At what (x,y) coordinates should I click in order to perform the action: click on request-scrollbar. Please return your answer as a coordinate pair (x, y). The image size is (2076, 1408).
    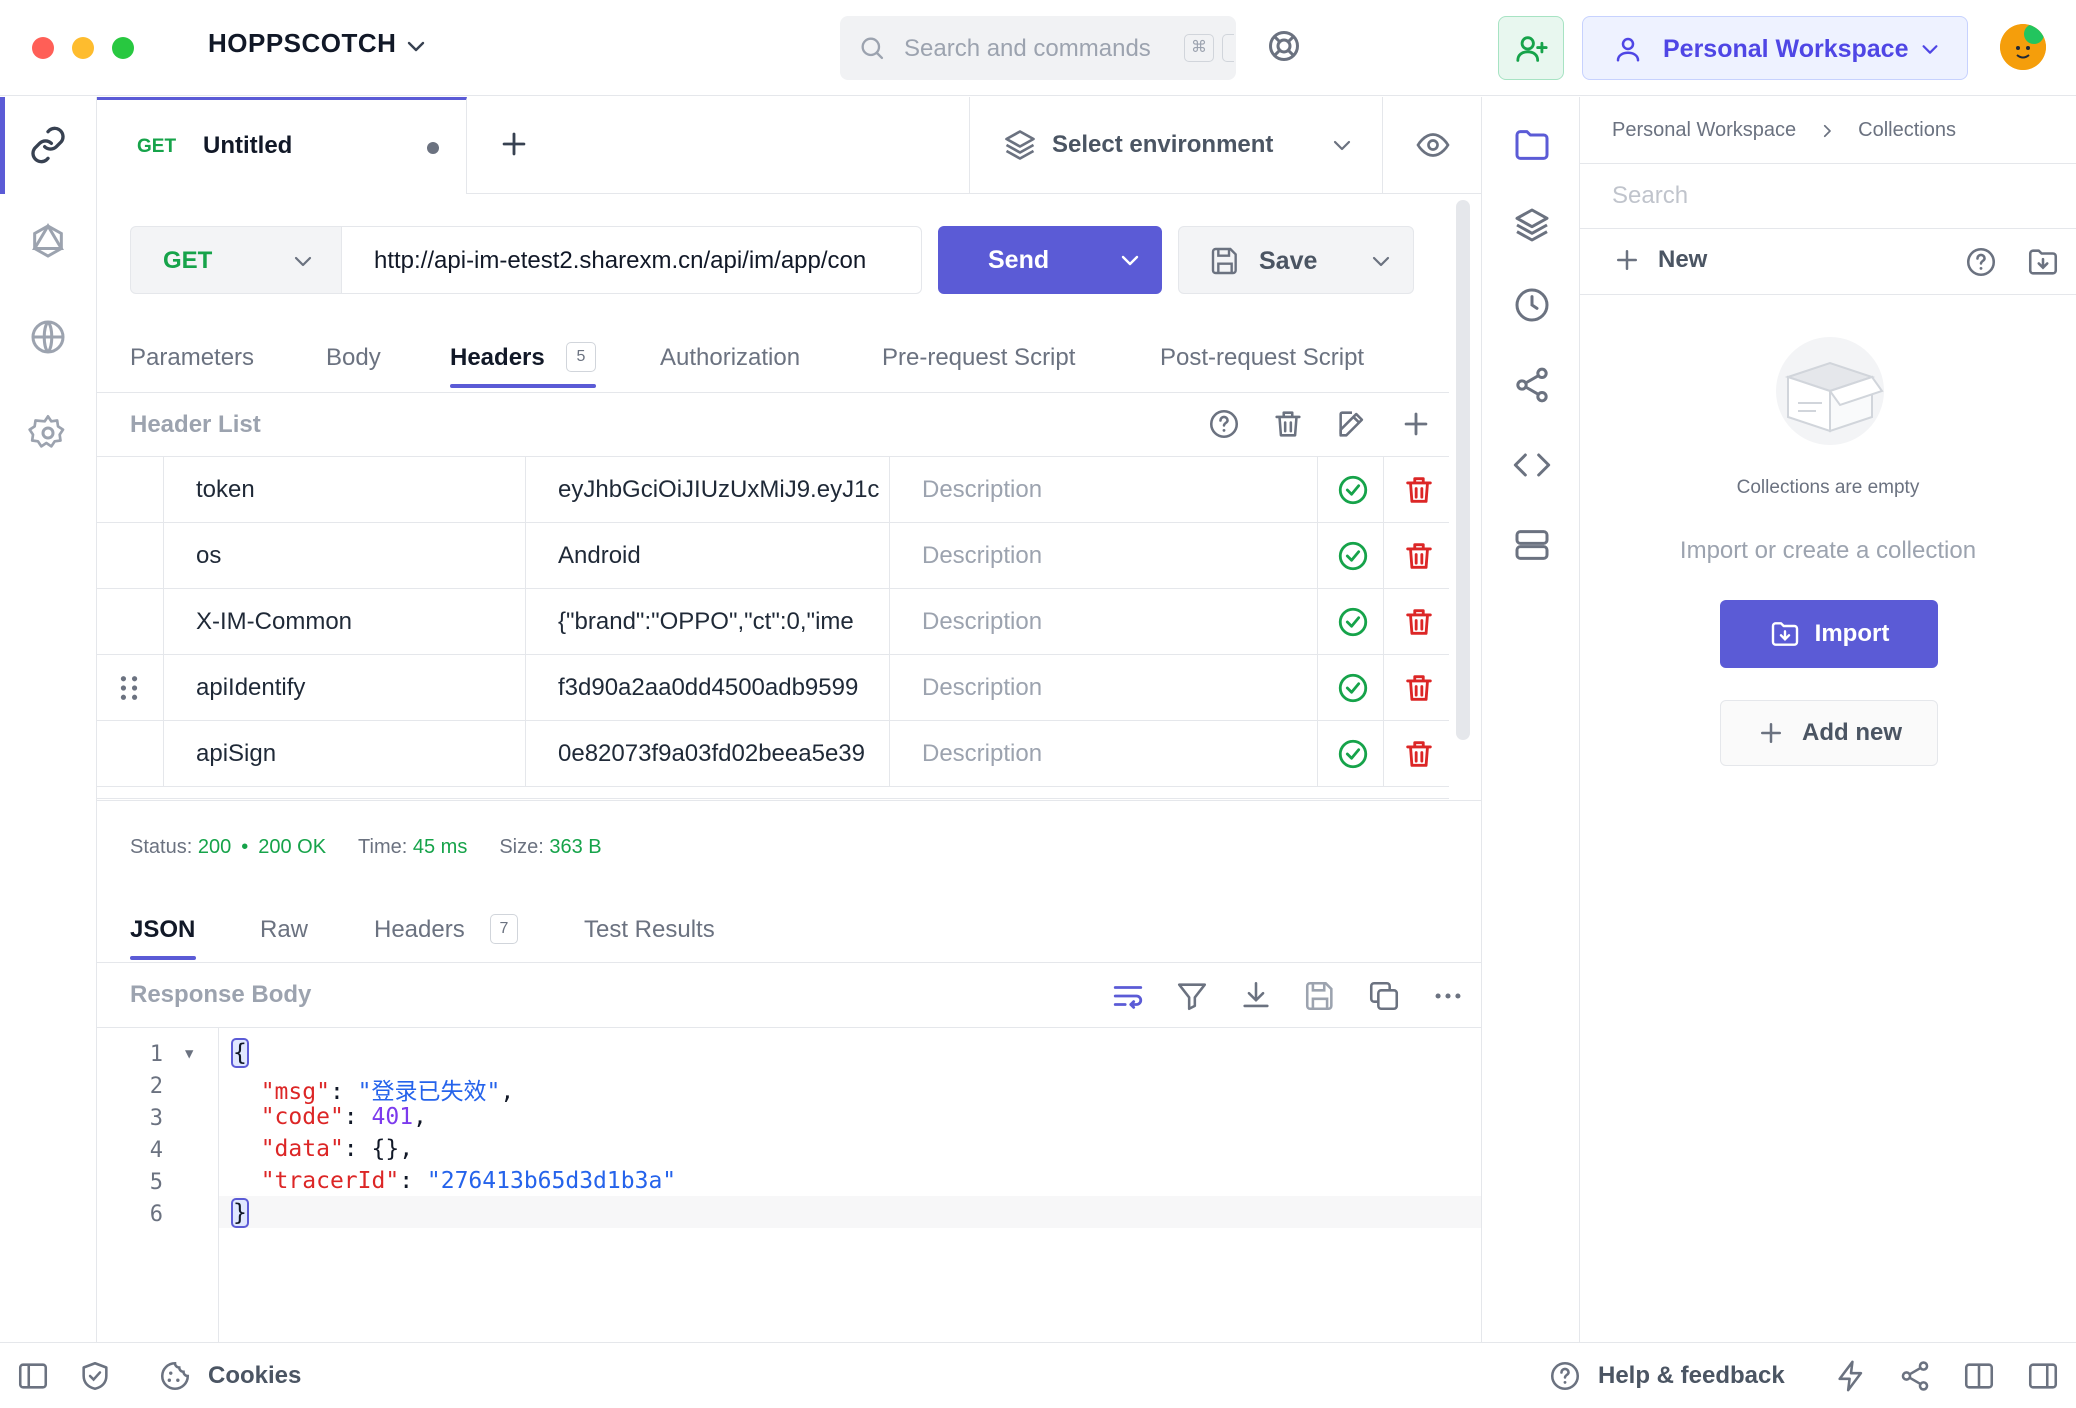
    Looking at the image, I should click on (1463, 470).